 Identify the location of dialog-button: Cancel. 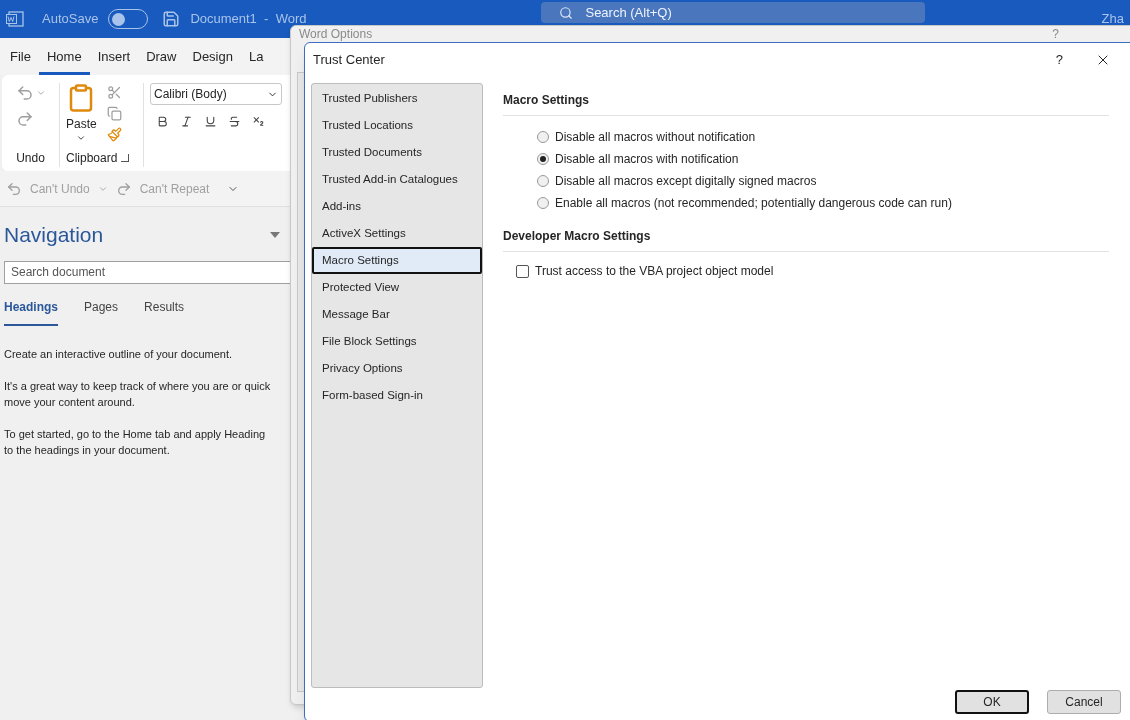
(1084, 702).